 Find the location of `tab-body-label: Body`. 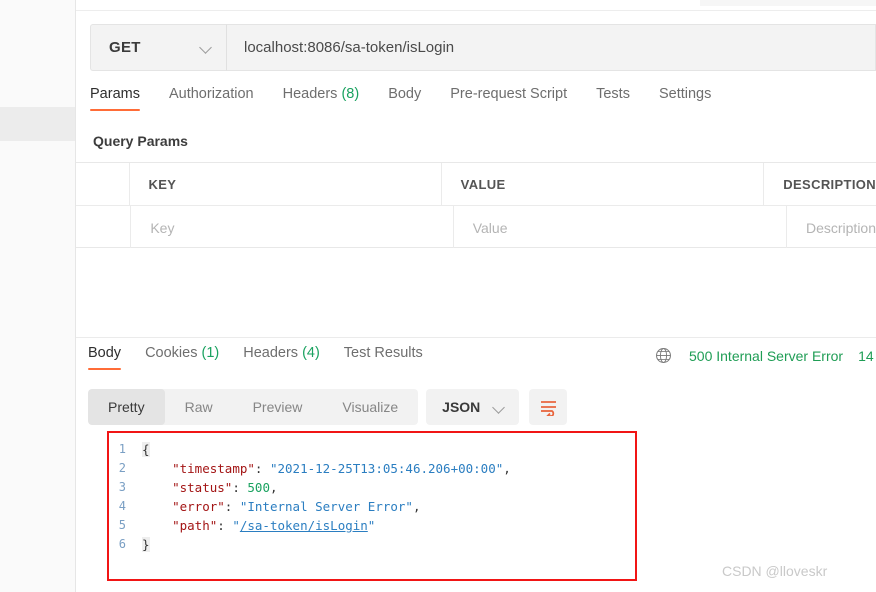

tab-body-label: Body is located at coordinates (405, 94).